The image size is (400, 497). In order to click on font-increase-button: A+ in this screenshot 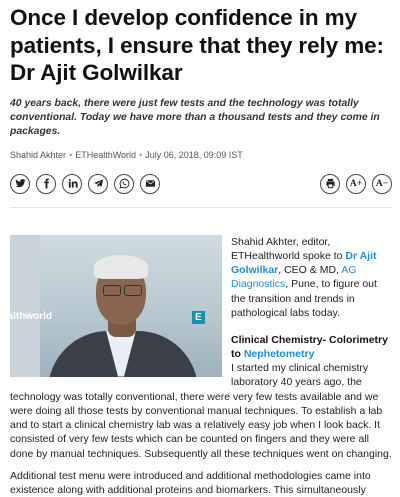, I will do `click(356, 184)`.